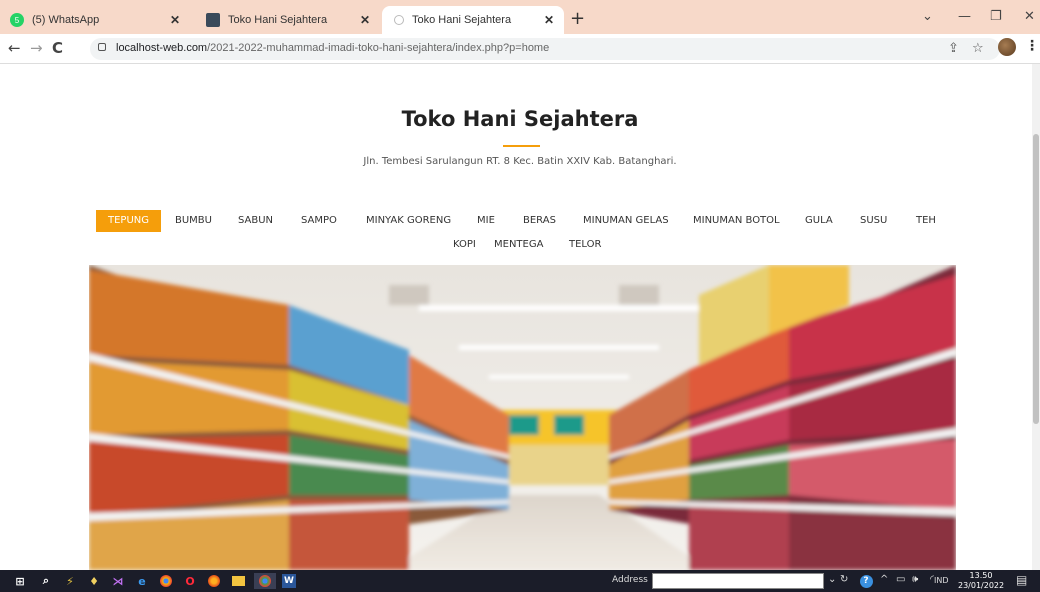 This screenshot has width=1040, height=592. Describe the element at coordinates (193, 221) in the screenshot. I see `nav-item-bumbu: BUMBU` at that location.